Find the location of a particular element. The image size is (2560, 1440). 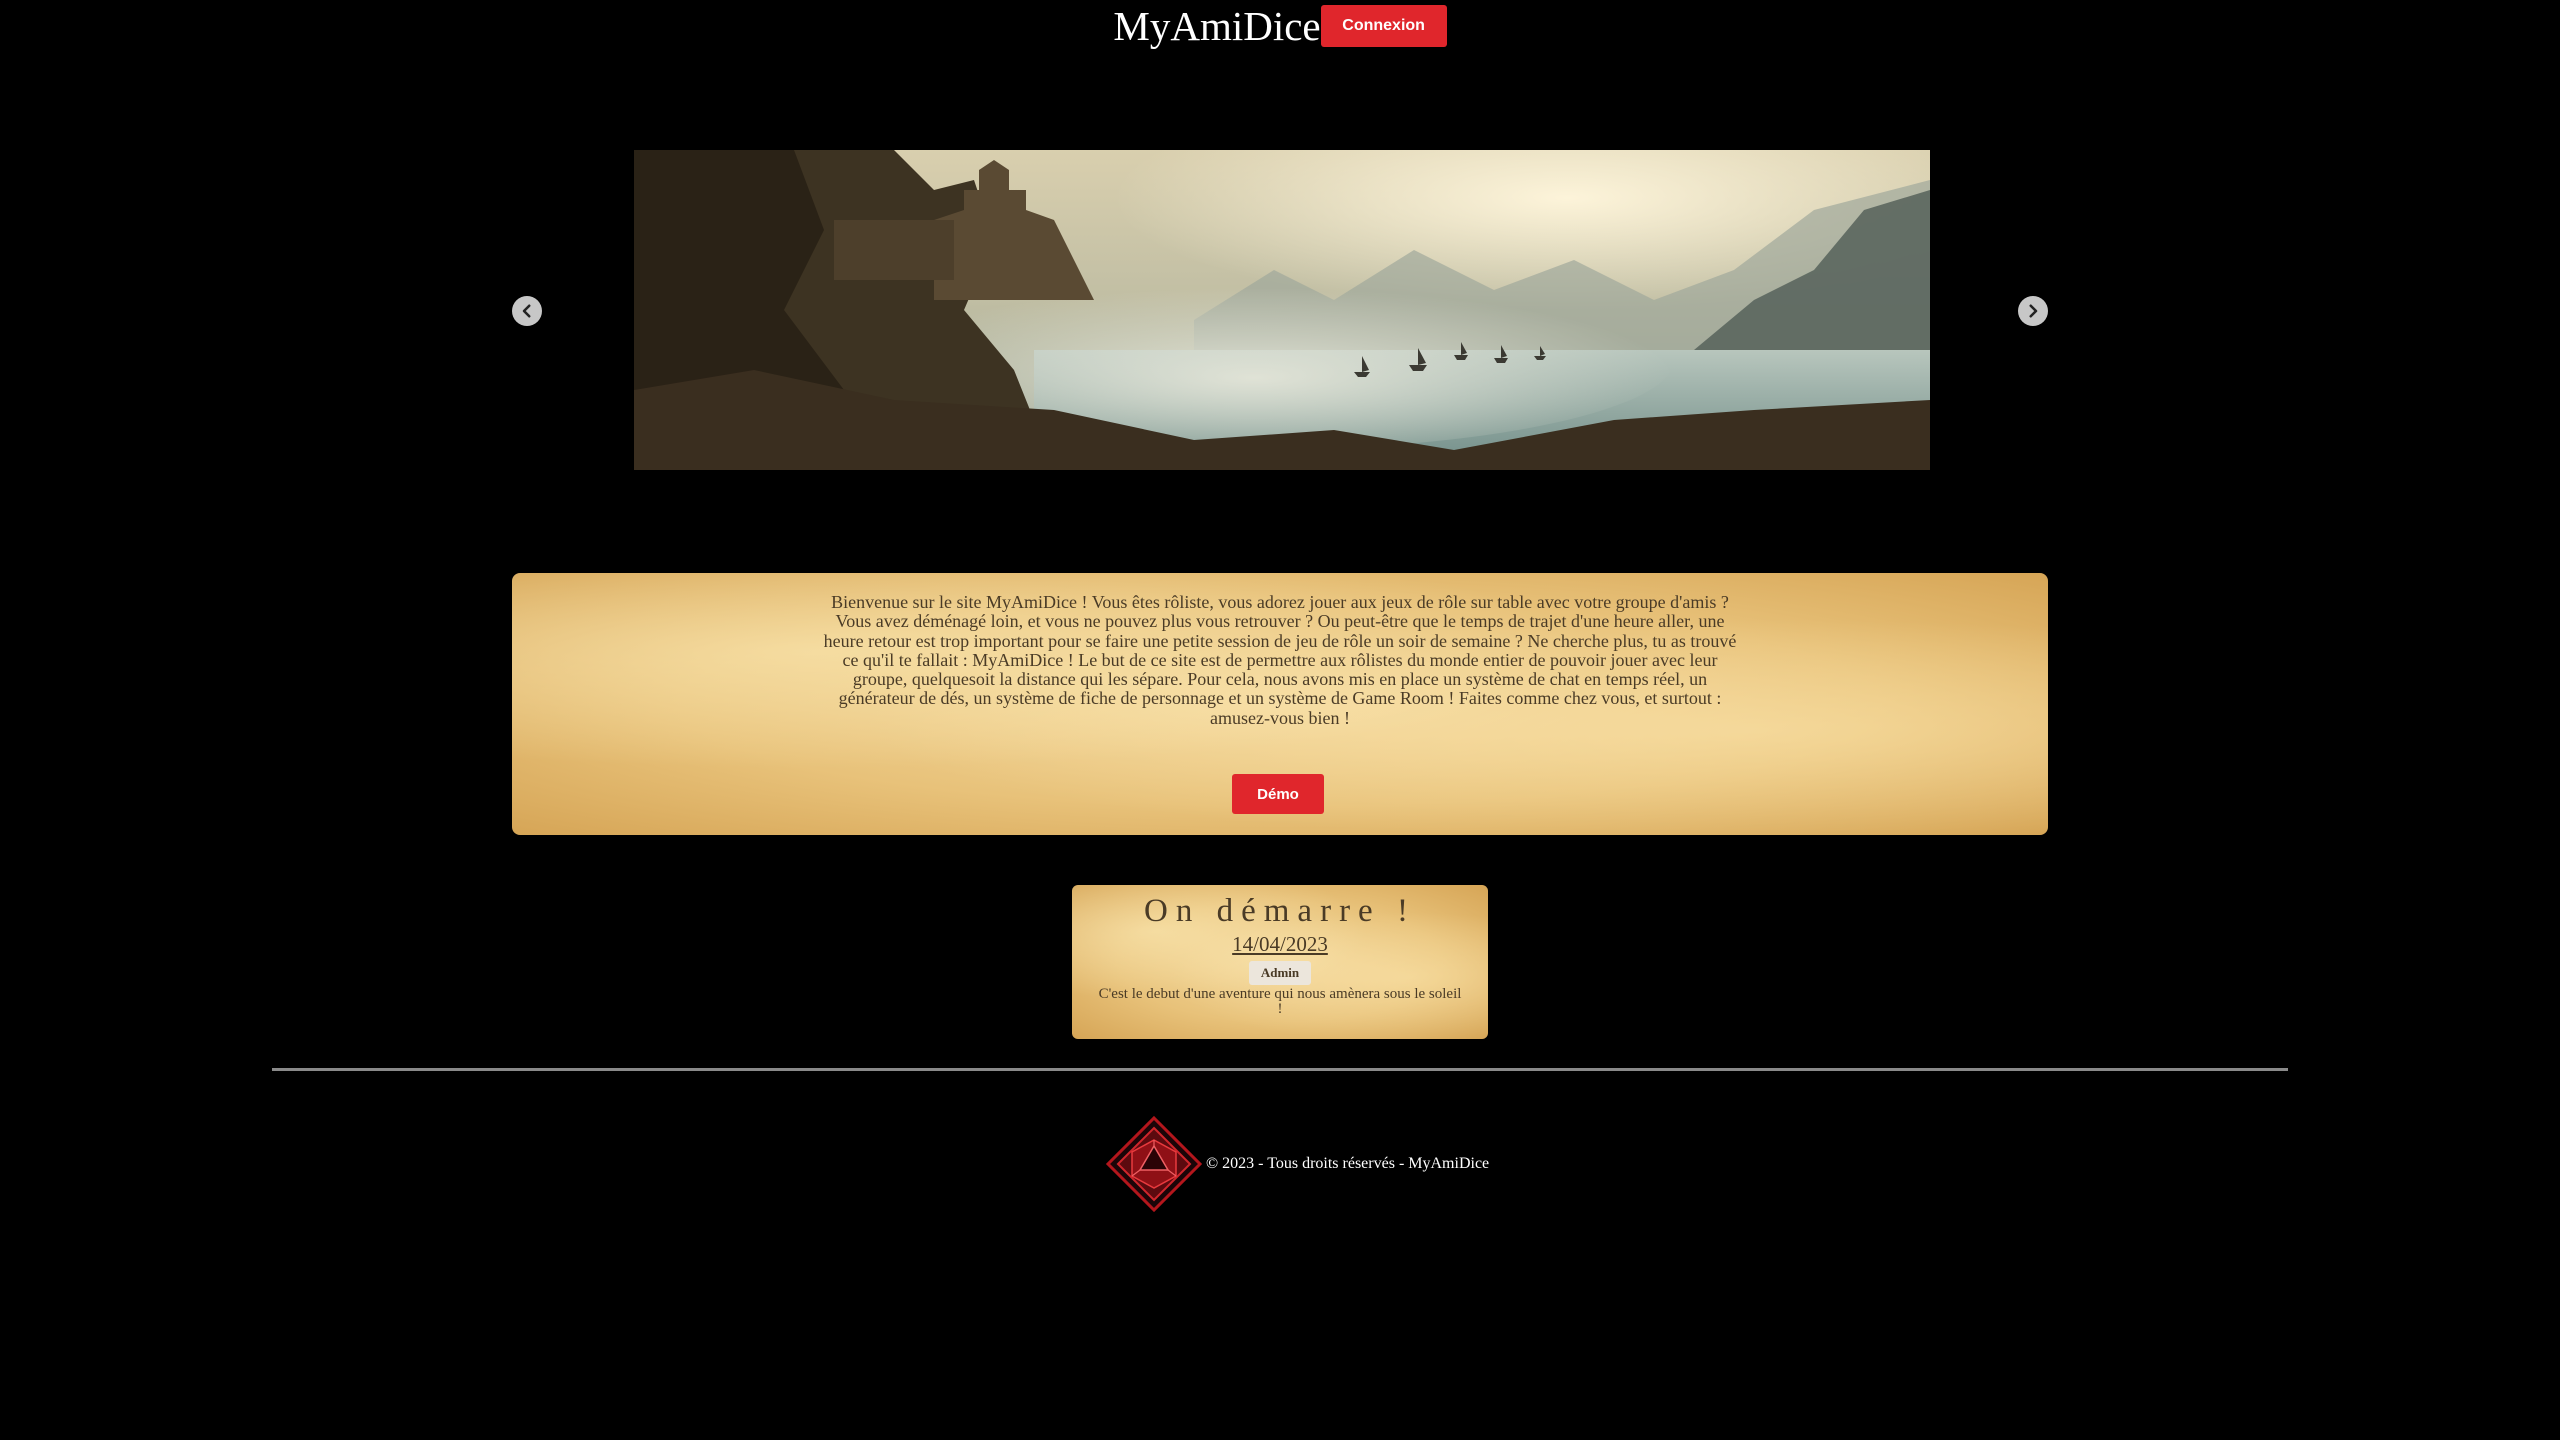

header: MyAmiDice Connexion is located at coordinates (1280, 26).